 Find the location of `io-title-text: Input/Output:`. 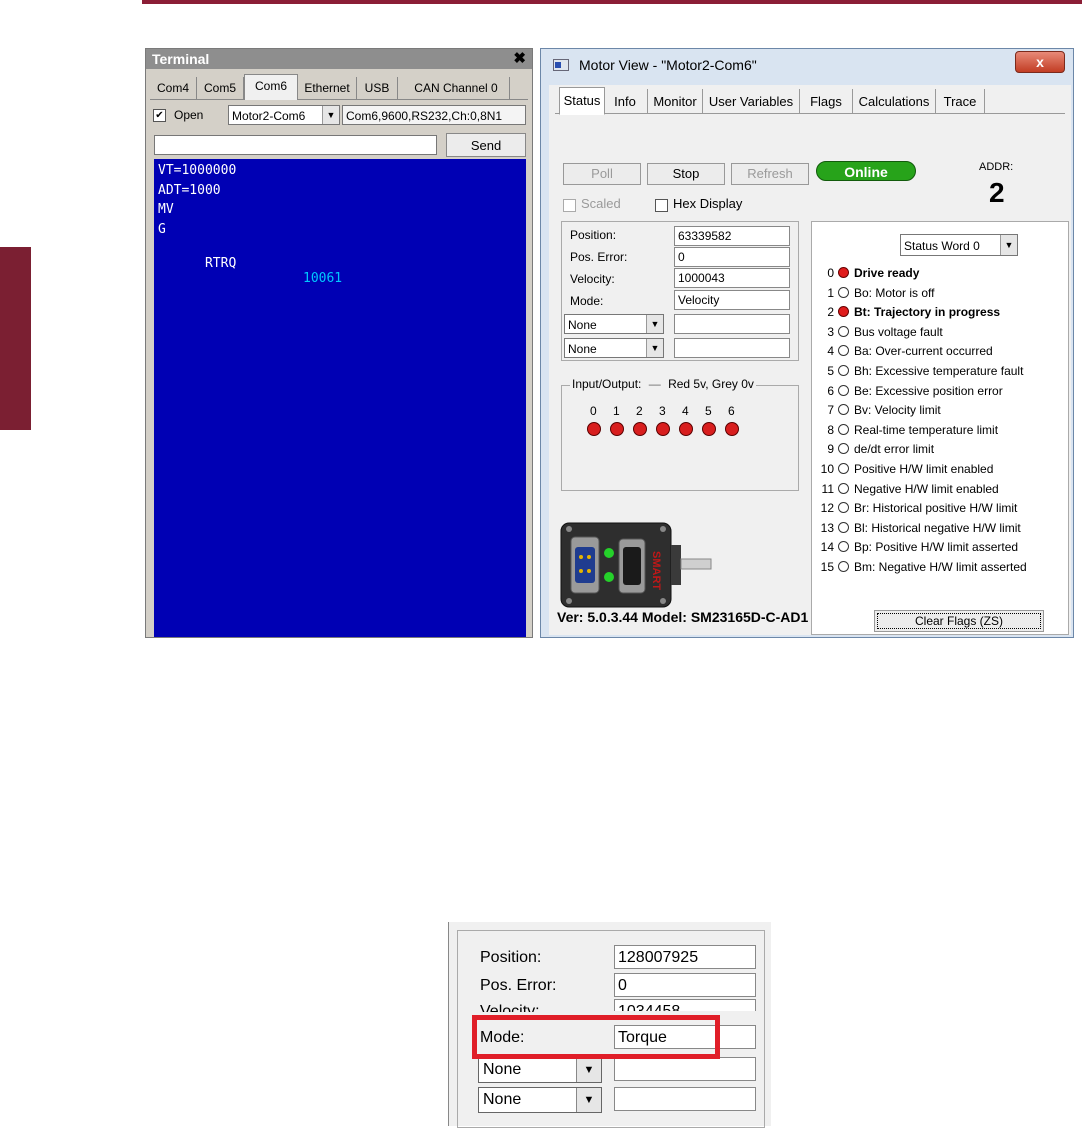

io-title-text: Input/Output: is located at coordinates (607, 384).